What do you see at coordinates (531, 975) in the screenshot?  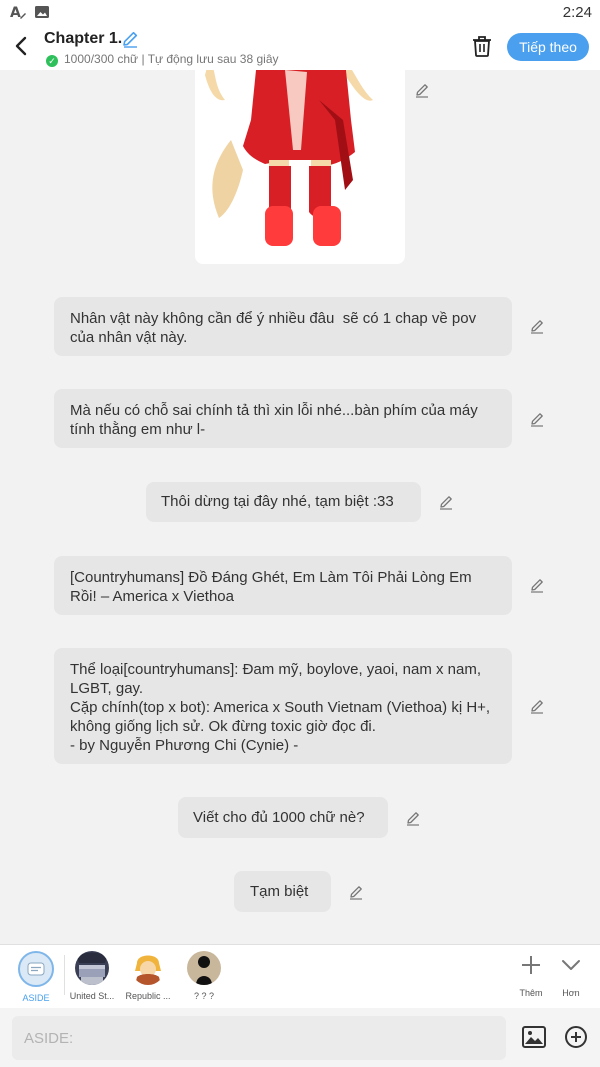 I see `add-character-button: Thêm` at bounding box center [531, 975].